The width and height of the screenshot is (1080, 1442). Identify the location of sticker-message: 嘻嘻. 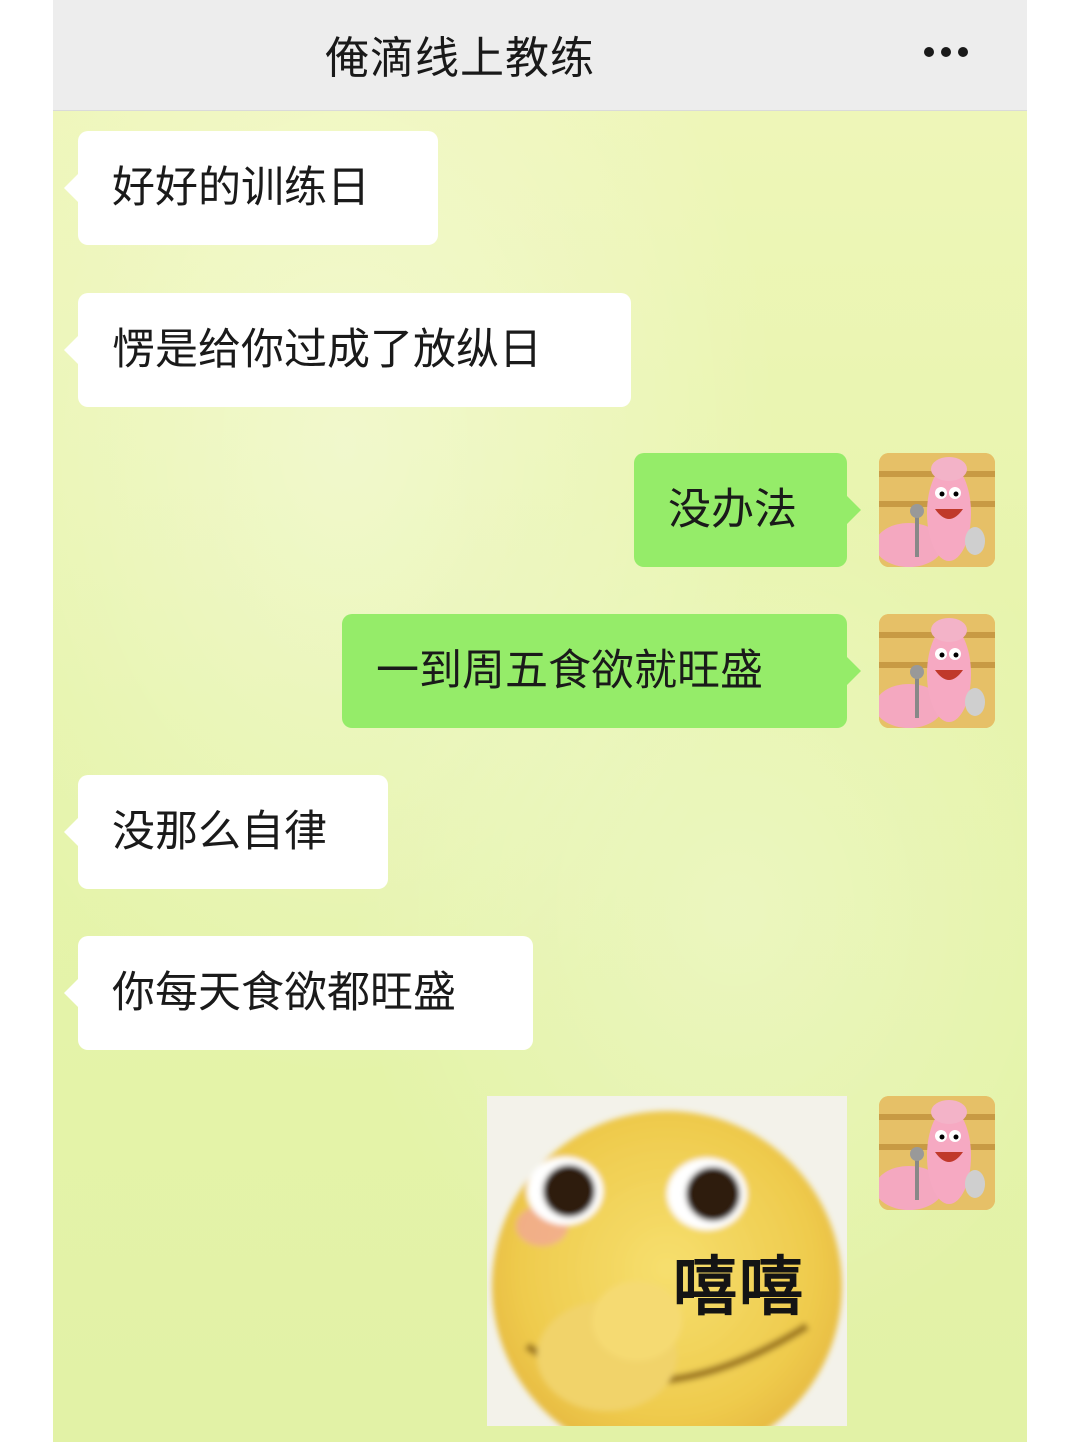
(667, 1261).